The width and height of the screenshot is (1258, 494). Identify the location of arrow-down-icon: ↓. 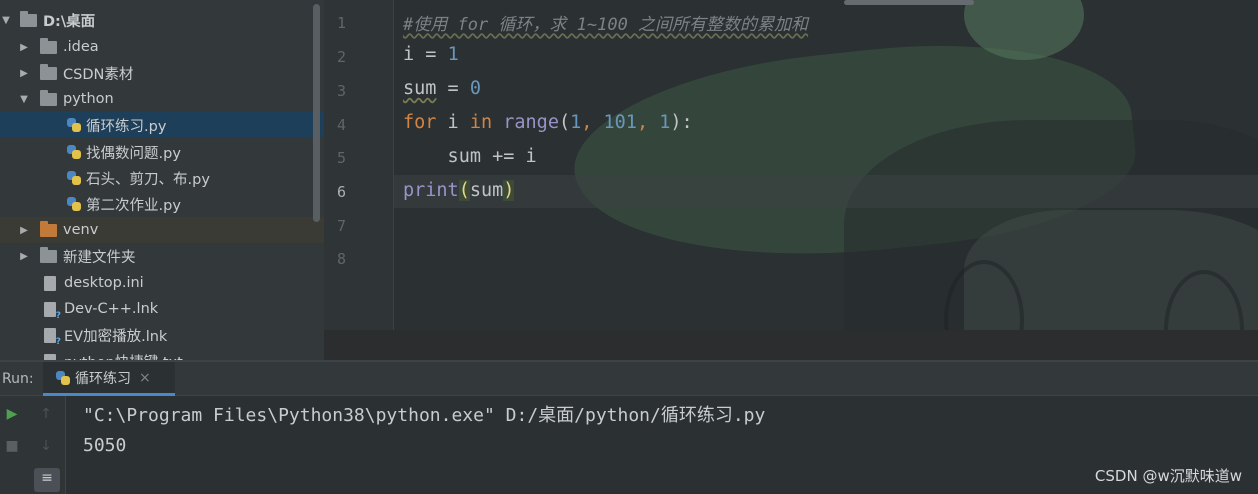
(46, 446).